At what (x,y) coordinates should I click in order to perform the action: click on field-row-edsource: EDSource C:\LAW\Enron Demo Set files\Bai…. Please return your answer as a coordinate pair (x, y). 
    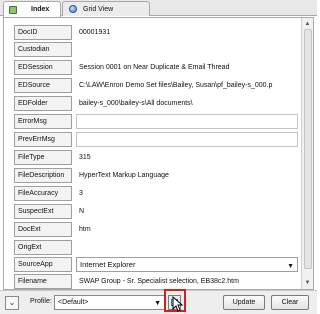
    Looking at the image, I should click on (153, 85).